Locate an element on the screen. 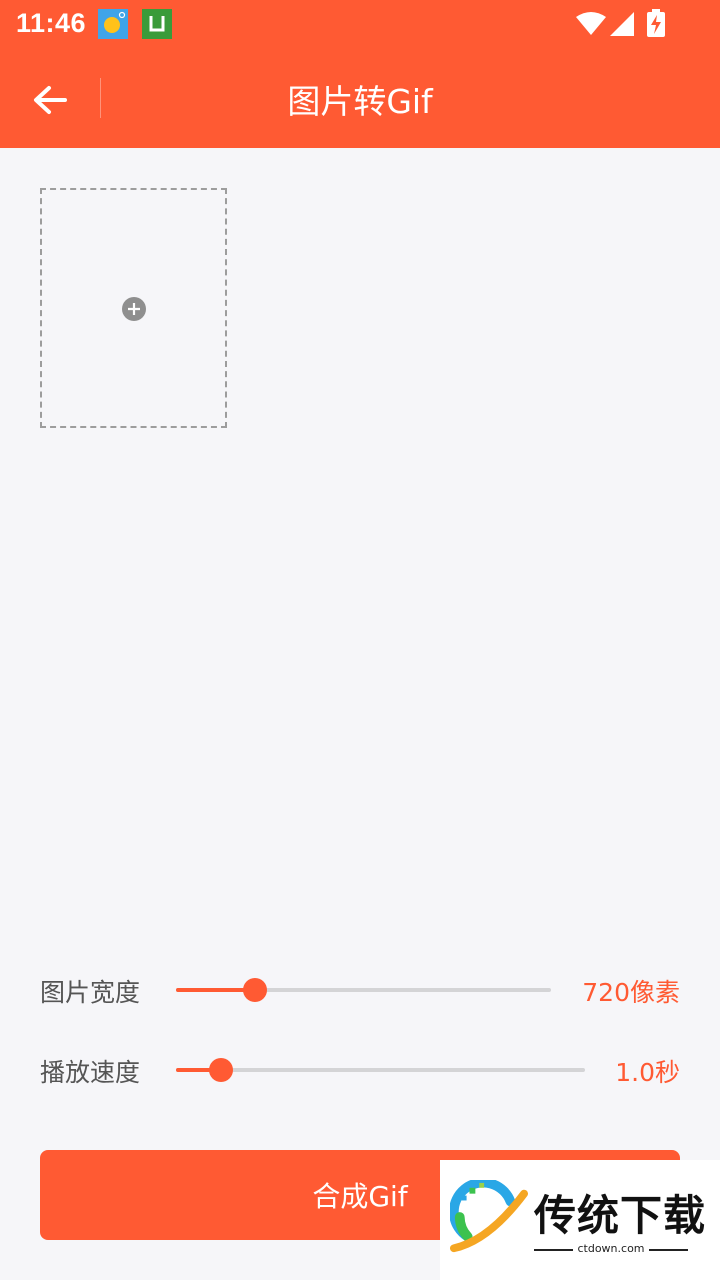 This screenshot has height=1280, width=720. watermark-domain: ctdown.com is located at coordinates (611, 1248).